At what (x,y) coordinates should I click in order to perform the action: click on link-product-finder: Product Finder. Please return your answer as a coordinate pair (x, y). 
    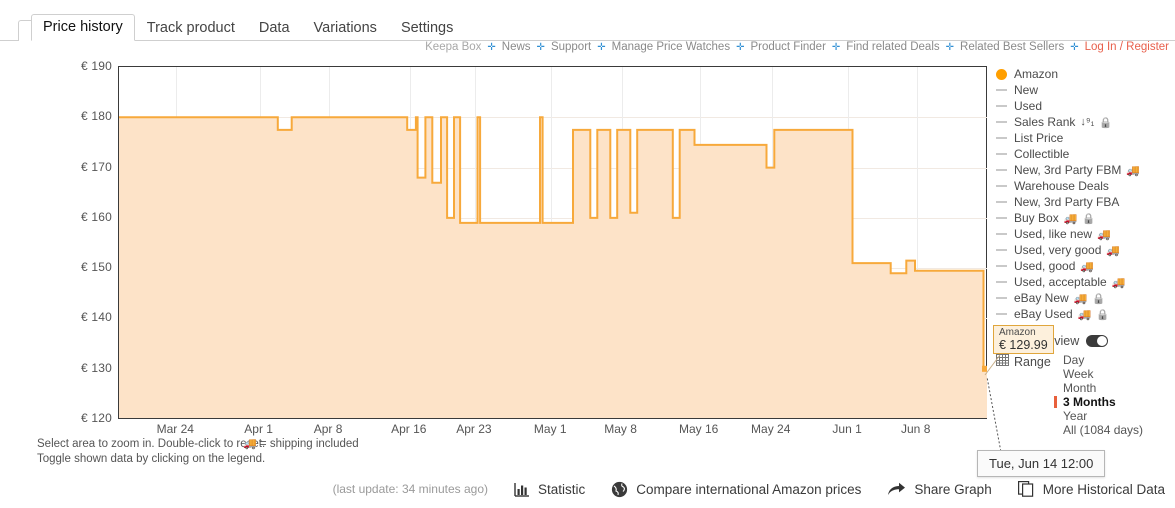
    Looking at the image, I should click on (787, 47).